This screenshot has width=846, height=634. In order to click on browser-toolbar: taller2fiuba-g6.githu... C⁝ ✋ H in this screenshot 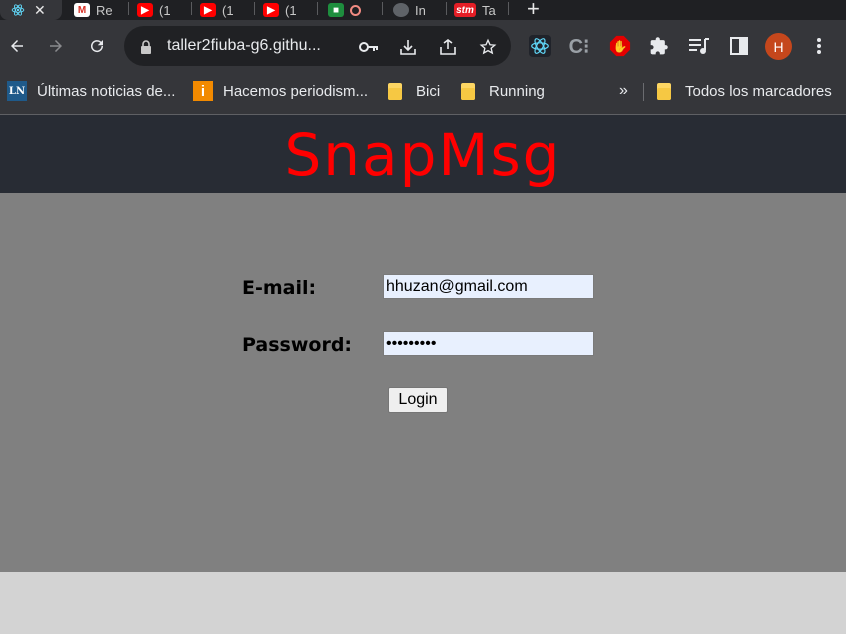, I will do `click(423, 47)`.